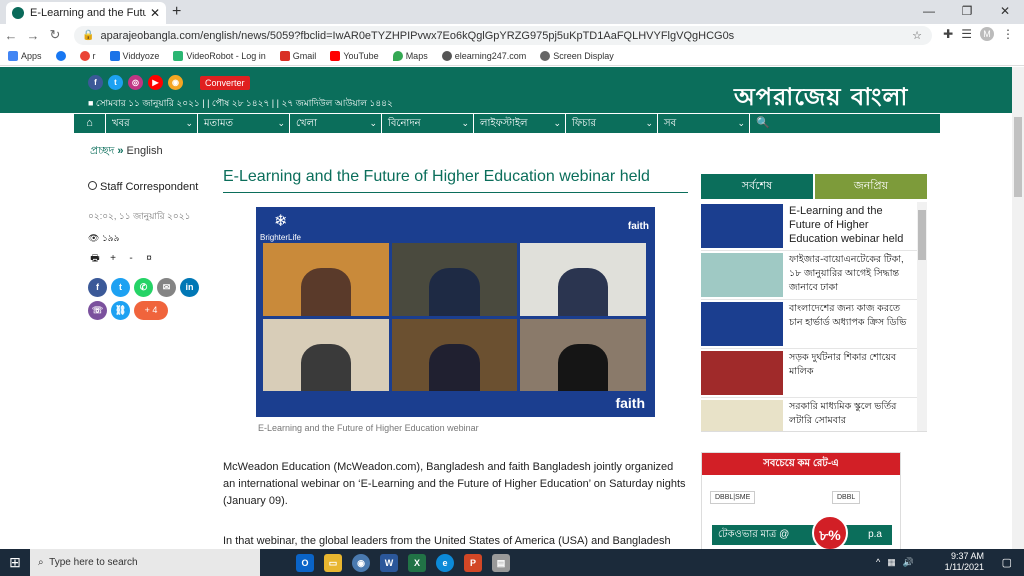 The height and width of the screenshot is (576, 1024). Describe the element at coordinates (114, 55) in the screenshot. I see `viddyoze-icon` at that location.